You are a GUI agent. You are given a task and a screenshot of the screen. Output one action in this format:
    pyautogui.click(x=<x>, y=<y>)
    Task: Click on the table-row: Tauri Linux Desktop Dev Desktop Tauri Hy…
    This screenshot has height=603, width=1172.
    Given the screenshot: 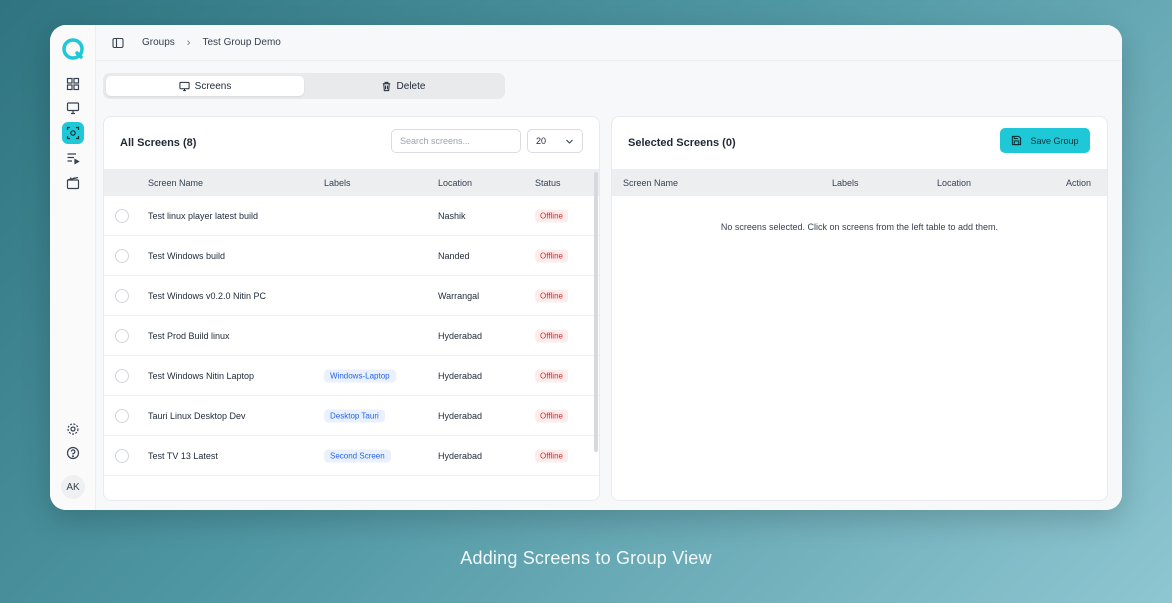 What is the action you would take?
    pyautogui.click(x=351, y=416)
    